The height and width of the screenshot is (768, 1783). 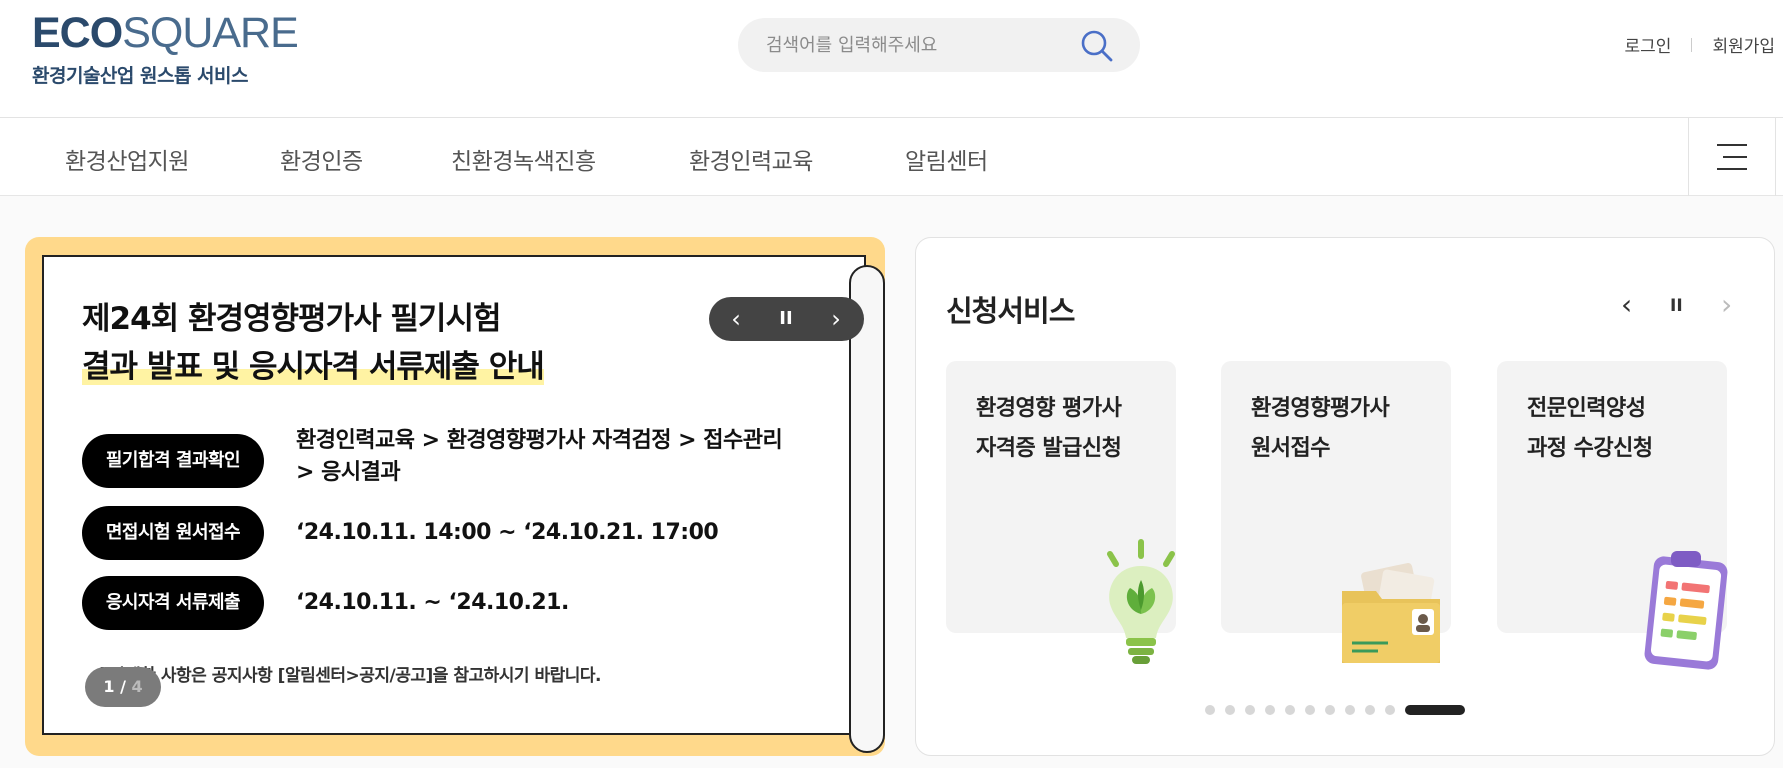 I want to click on banner-prev-button: ‹, so click(x=736, y=319).